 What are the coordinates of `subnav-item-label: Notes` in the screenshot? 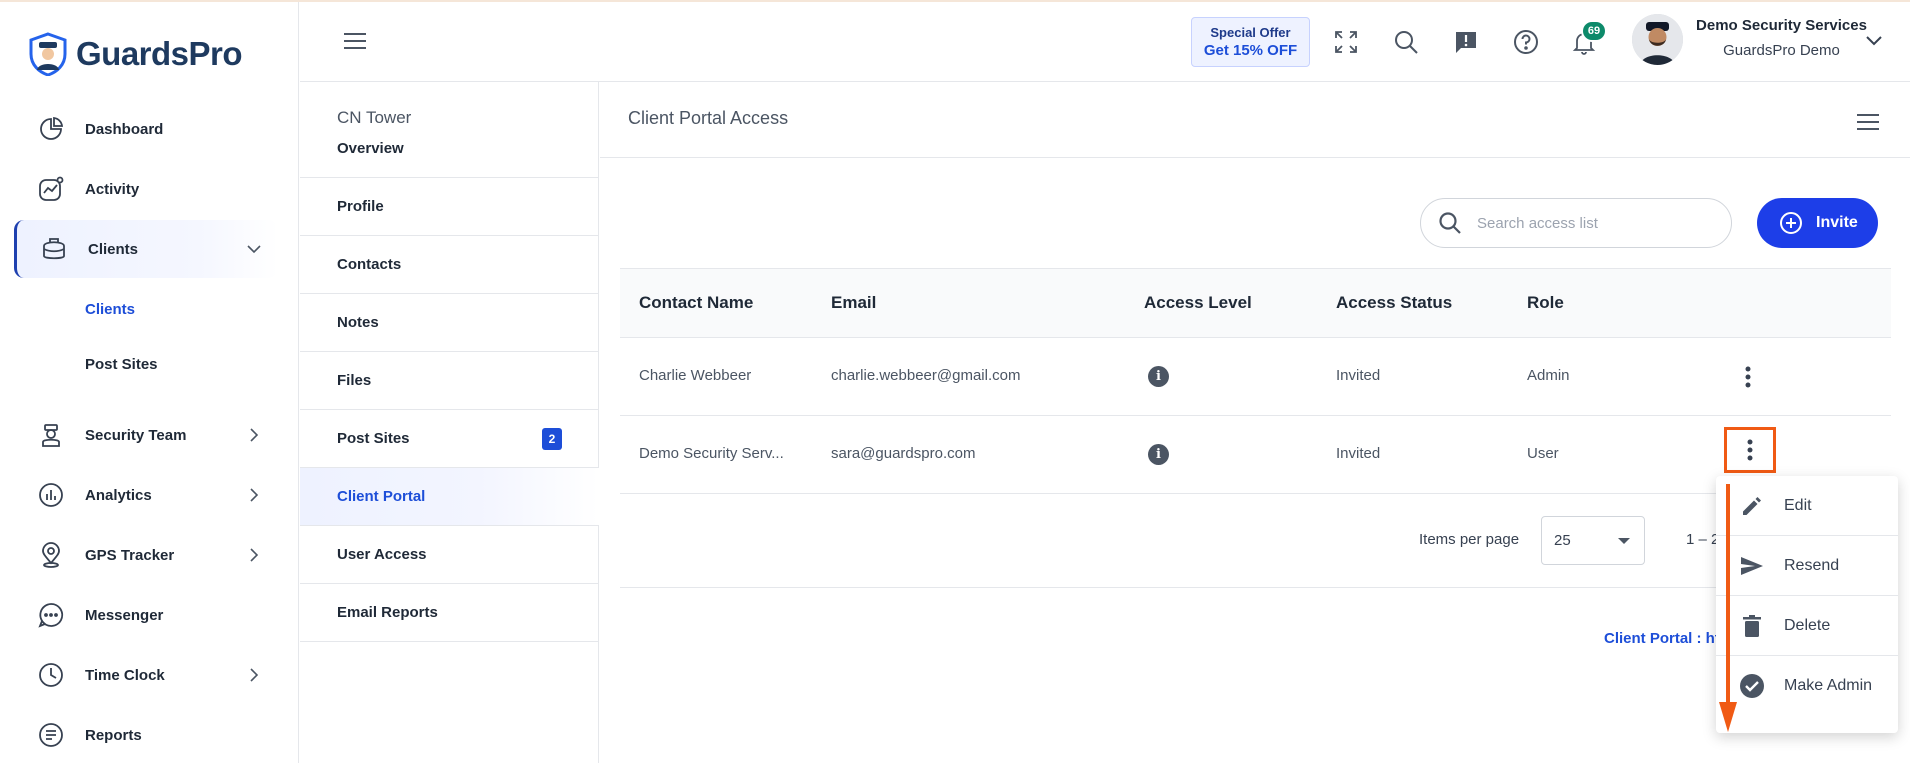 It's located at (358, 322).